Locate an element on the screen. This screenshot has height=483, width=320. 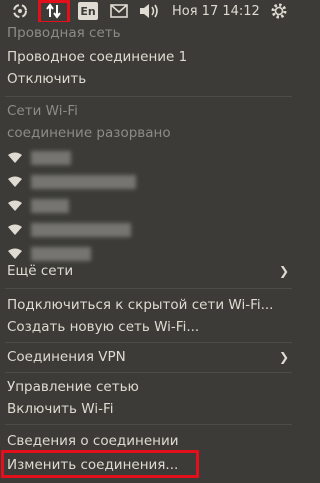
wifi-status: соединение разорвано is located at coordinates (89, 133).